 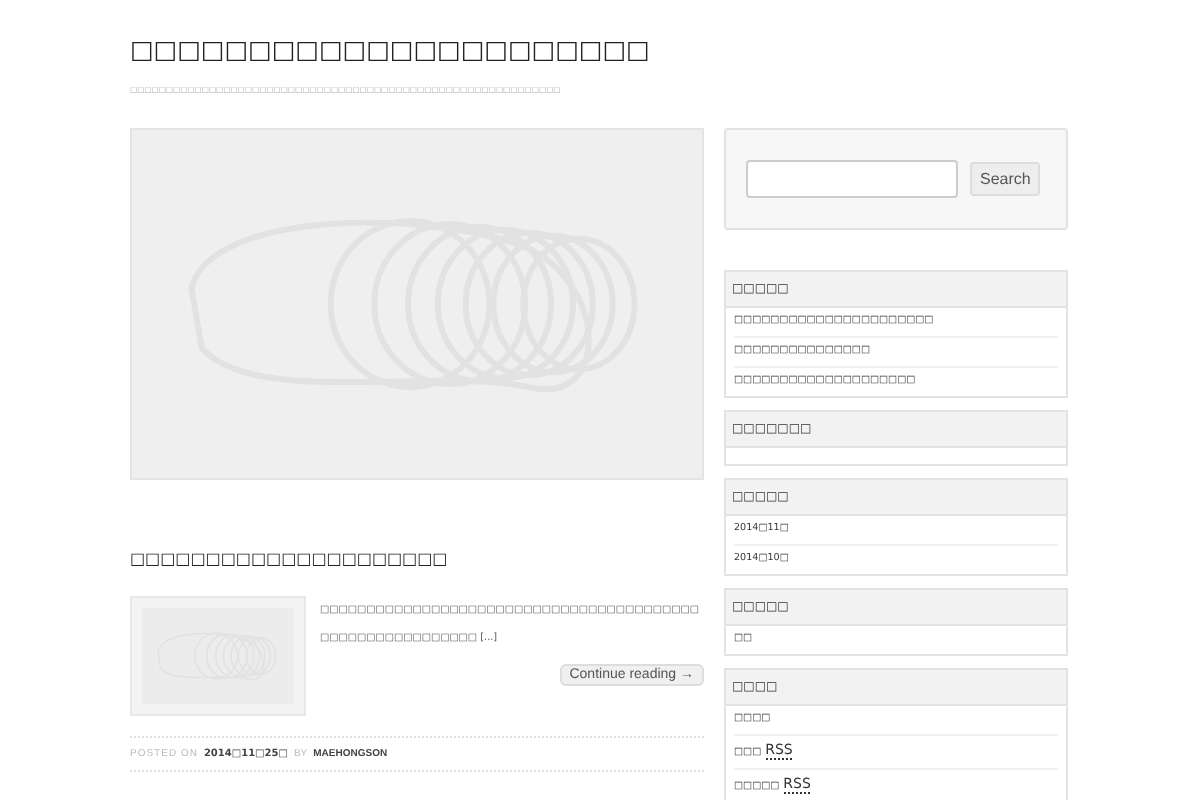 I want to click on post-title: □□□□□□□□□□□□□□□□□□□□□, so click(x=289, y=560).